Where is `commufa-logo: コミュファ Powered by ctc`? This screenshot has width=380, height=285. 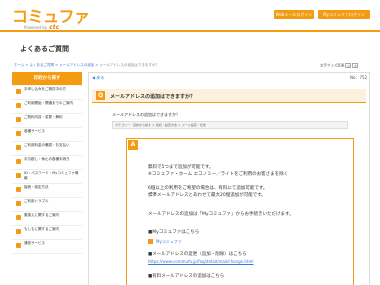
commufa-logo: コミュファ Powered by ctc is located at coordinates (52, 20).